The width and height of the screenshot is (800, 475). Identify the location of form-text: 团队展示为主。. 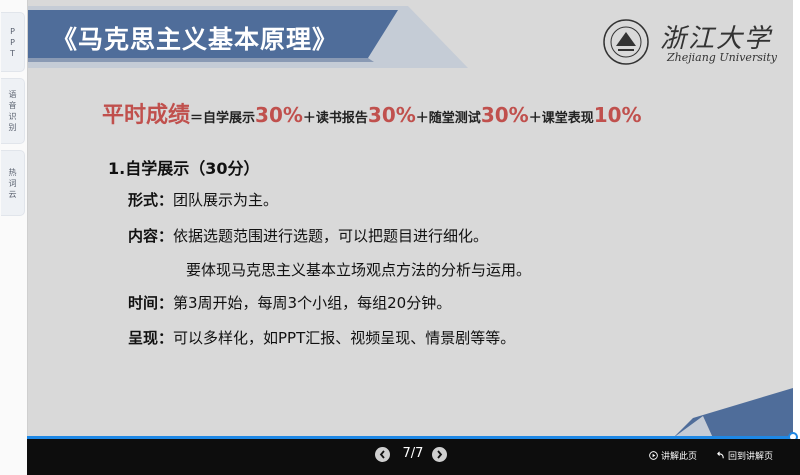
(226, 200).